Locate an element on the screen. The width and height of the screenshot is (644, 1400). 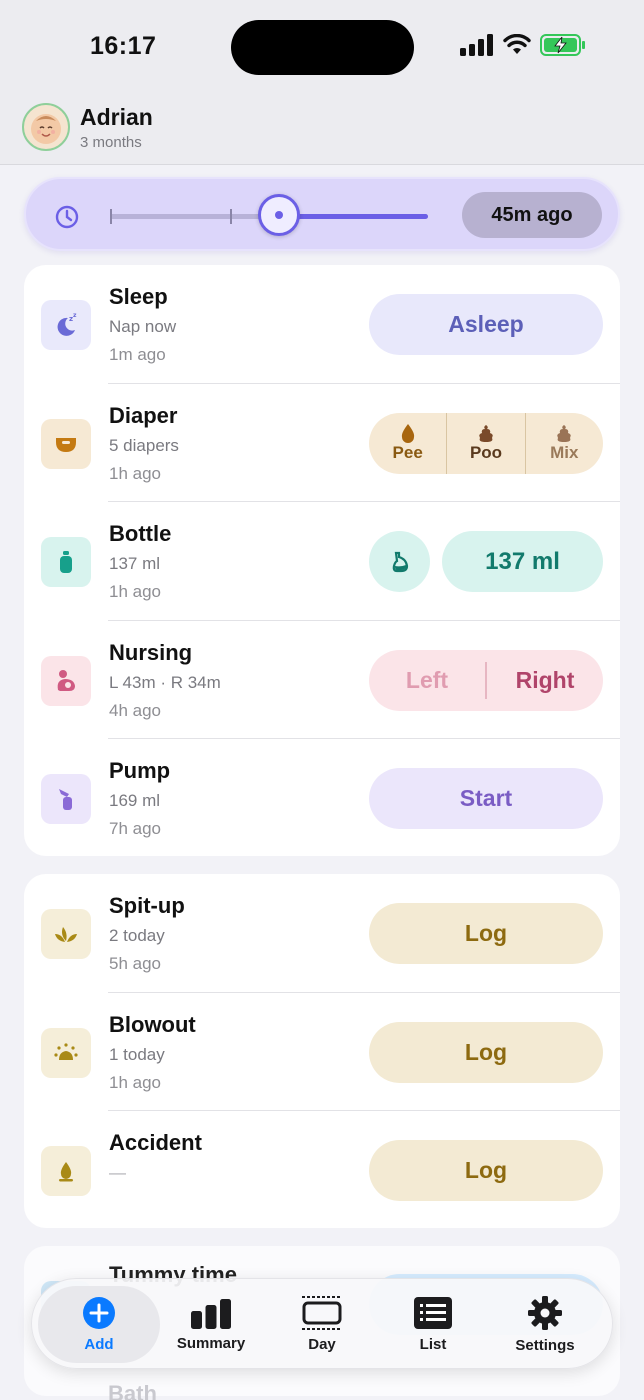
plus-circle-icon is located at coordinates (99, 1313).